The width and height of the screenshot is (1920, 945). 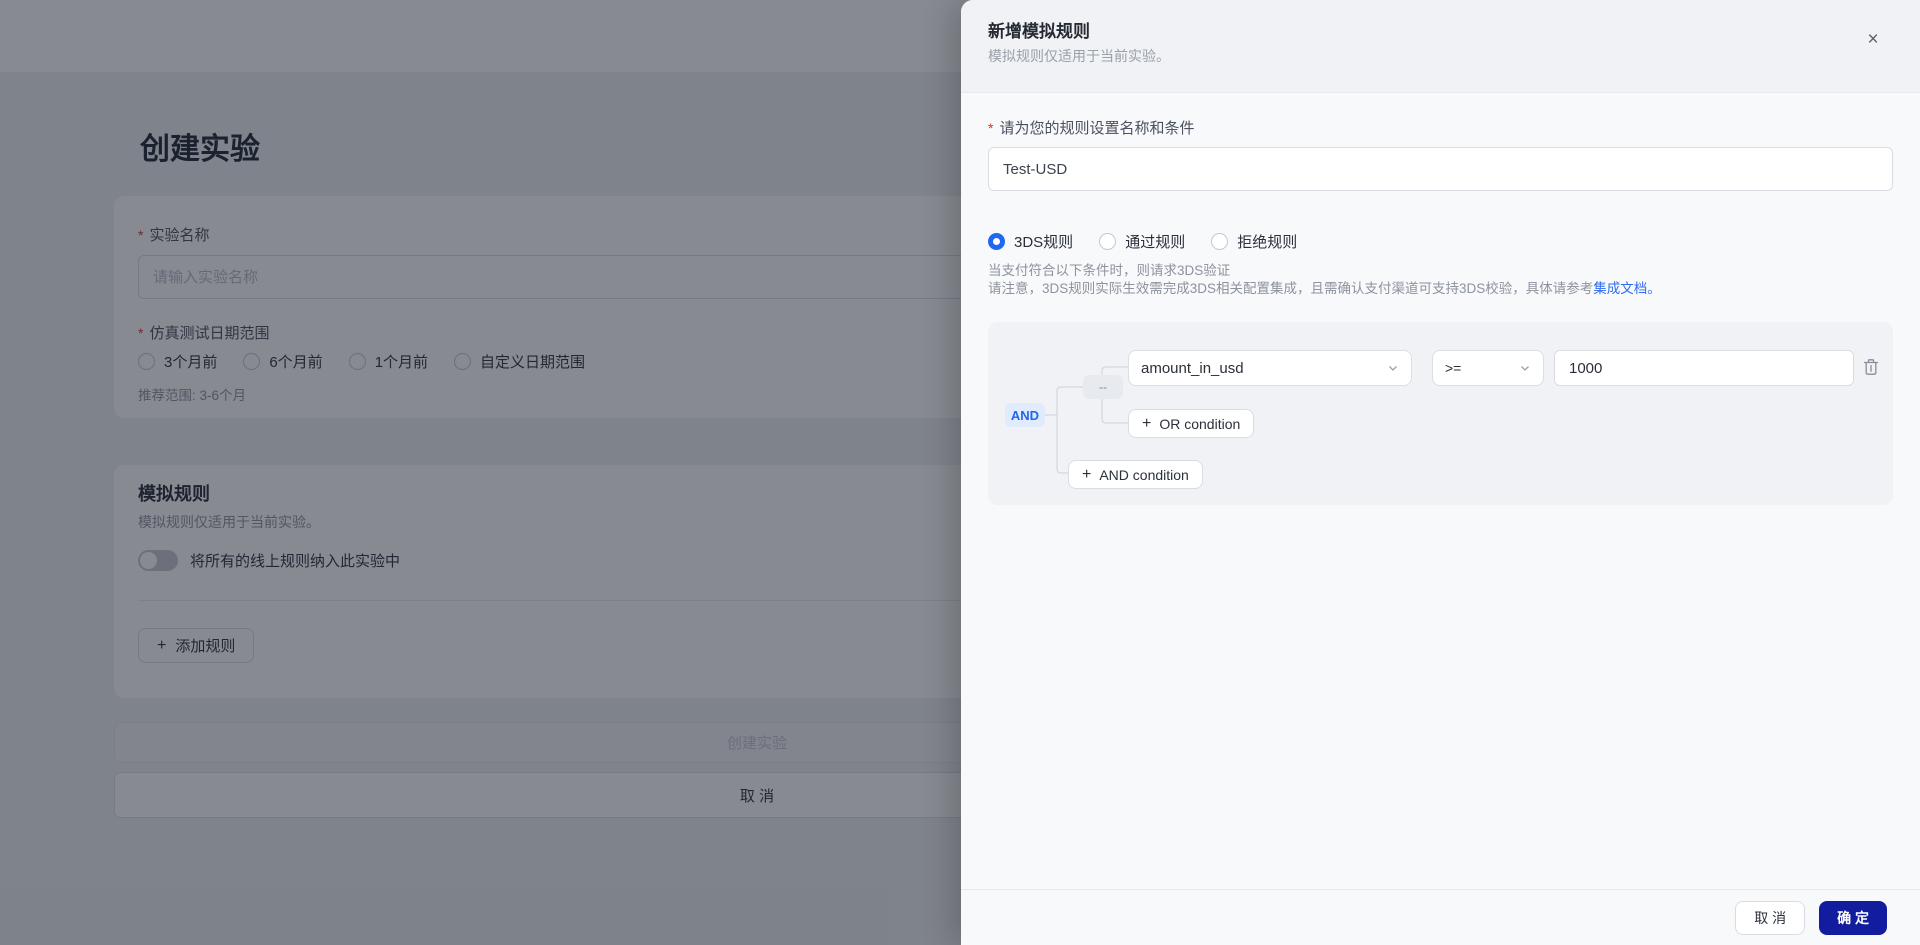 I want to click on close-icon: ×, so click(x=1873, y=39).